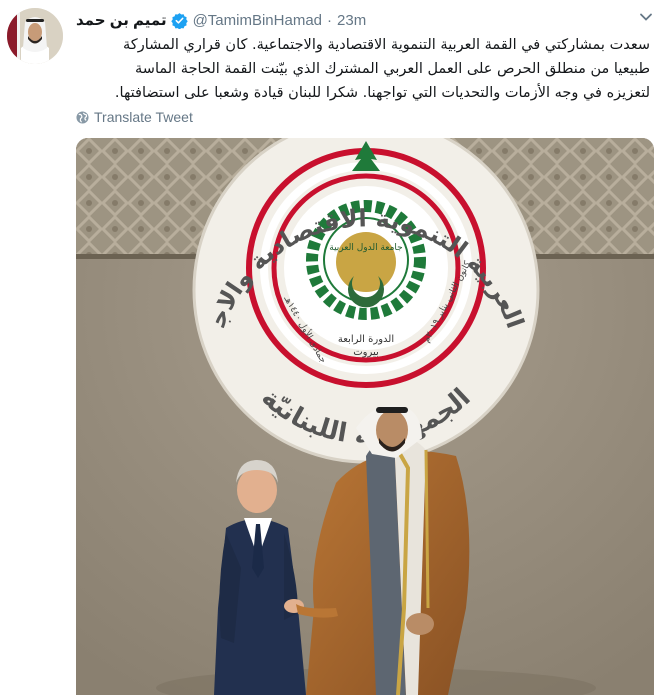 The image size is (663, 695). Describe the element at coordinates (121, 20) in the screenshot. I see `display-name: تميم بن حمد` at that location.